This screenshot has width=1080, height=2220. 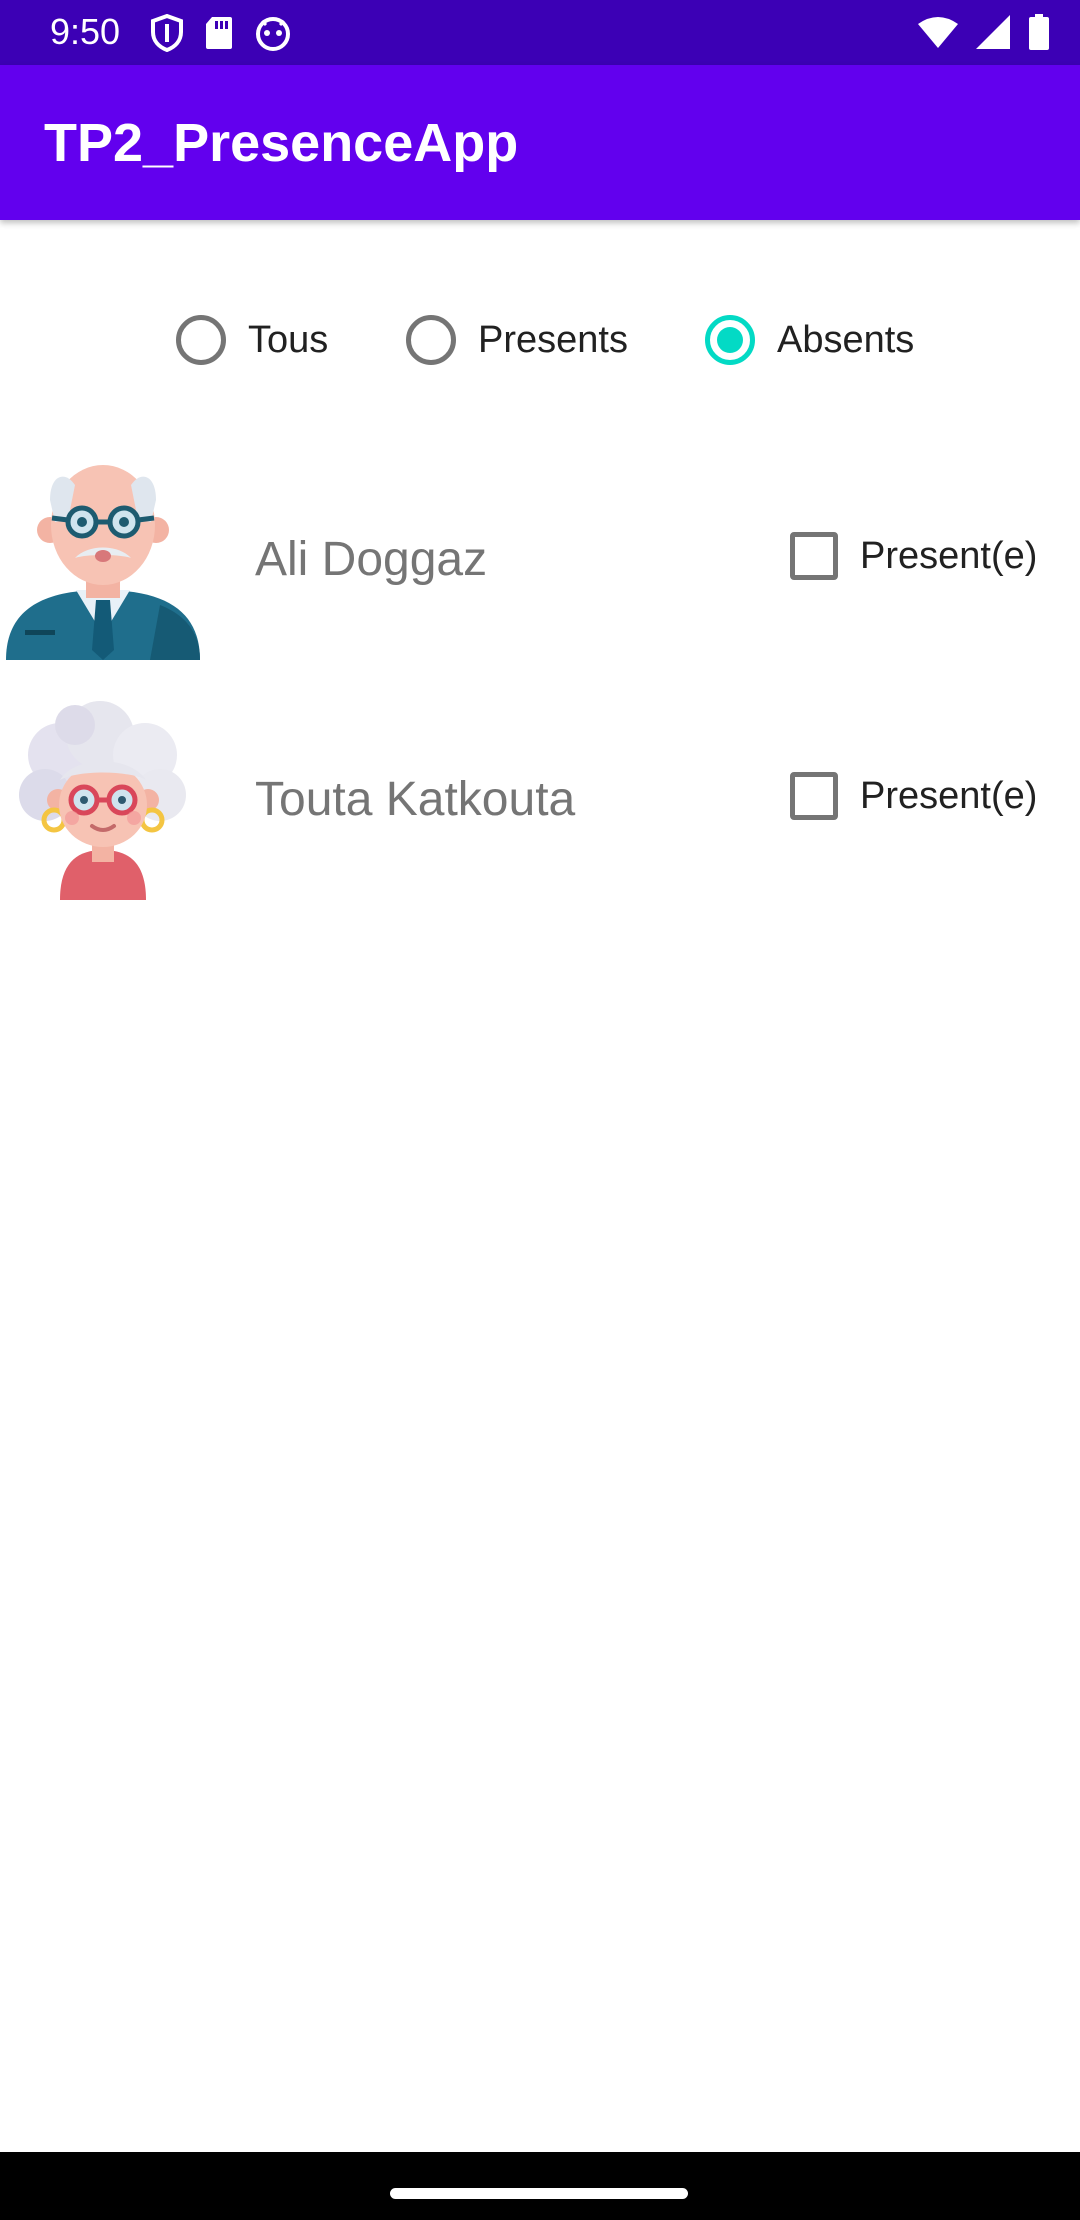 What do you see at coordinates (167, 33) in the screenshot?
I see `shield-icon` at bounding box center [167, 33].